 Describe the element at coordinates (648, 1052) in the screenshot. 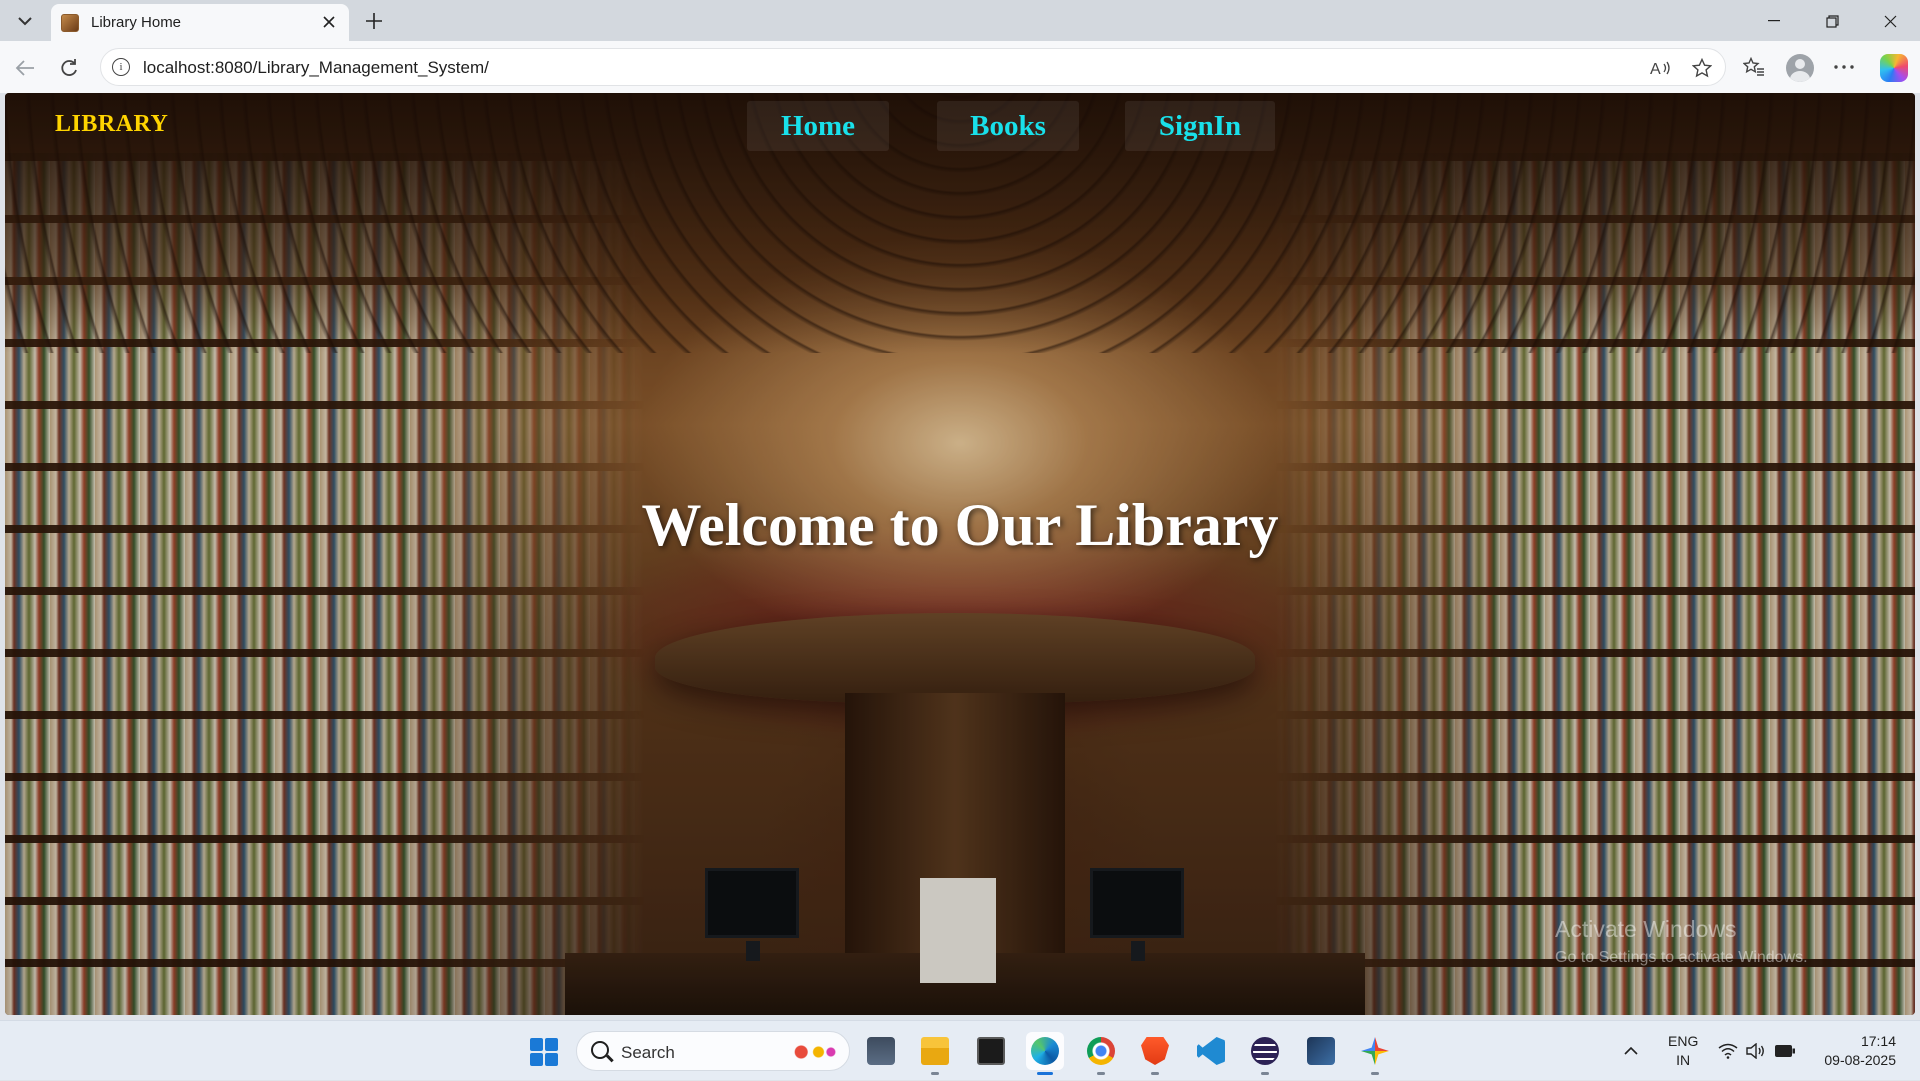

I see `search-placeholder: Search` at that location.